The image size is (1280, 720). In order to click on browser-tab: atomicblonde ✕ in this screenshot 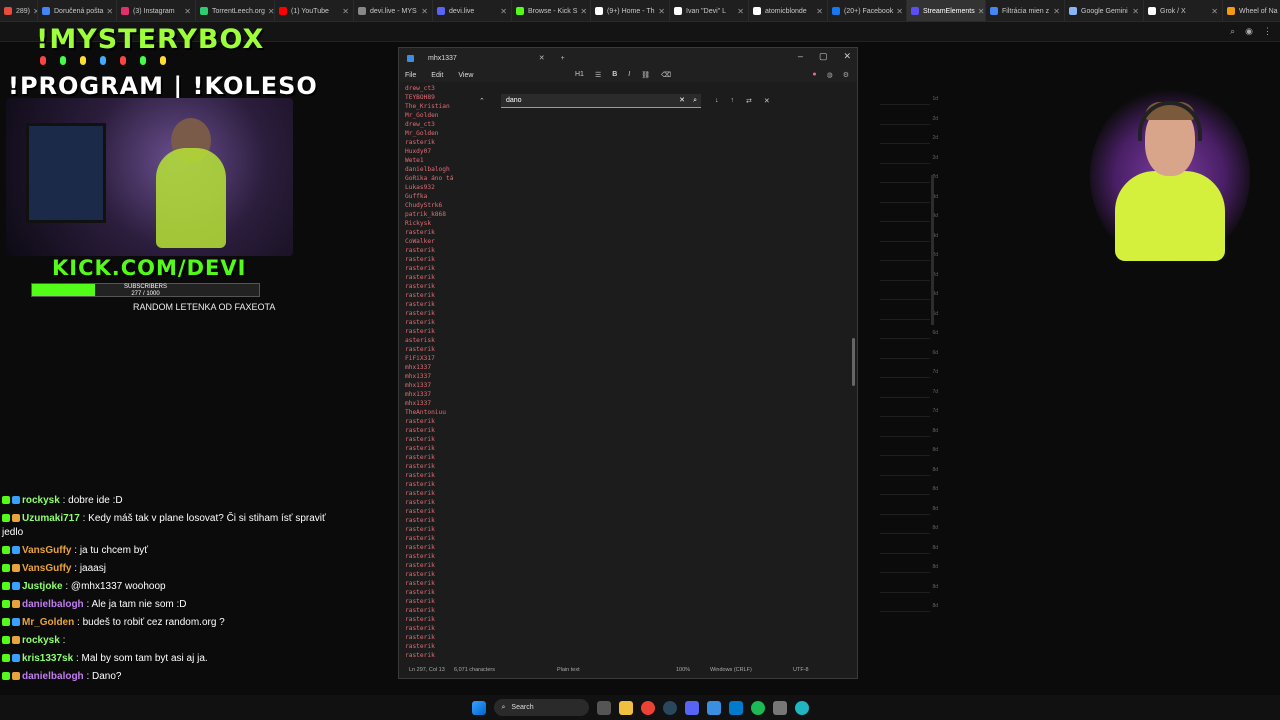, I will do `click(788, 10)`.